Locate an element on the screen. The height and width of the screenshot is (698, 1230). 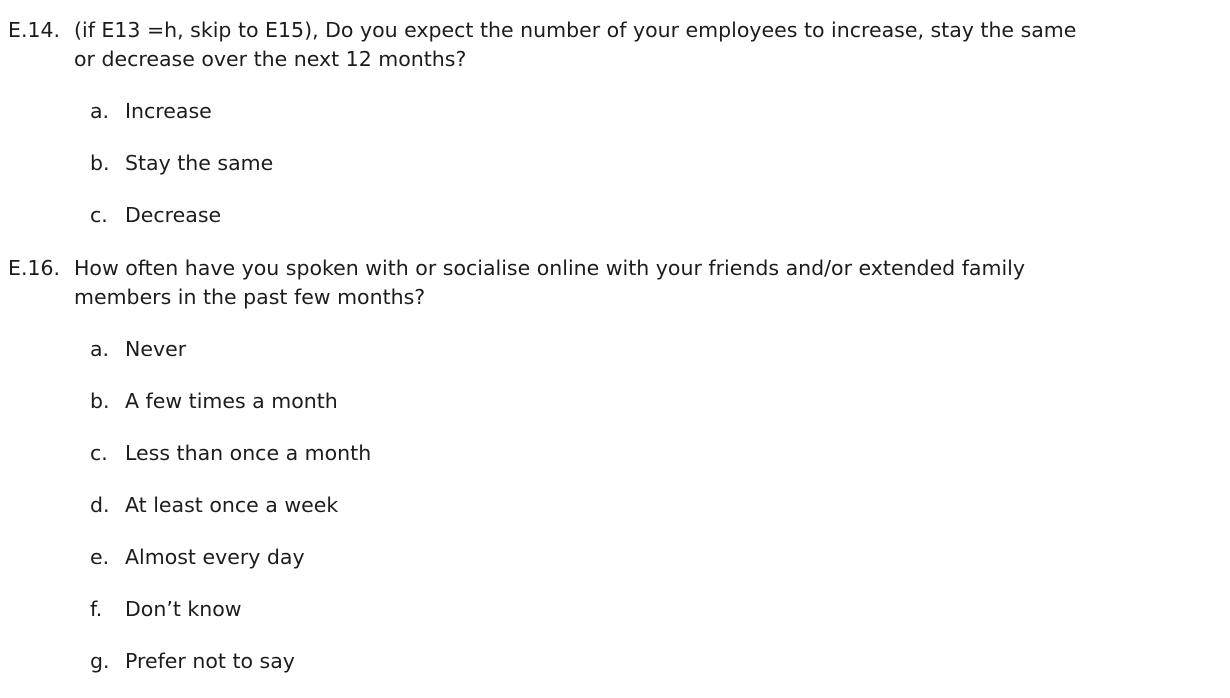
answer-option: d. At least once a week is located at coordinates (214, 505).